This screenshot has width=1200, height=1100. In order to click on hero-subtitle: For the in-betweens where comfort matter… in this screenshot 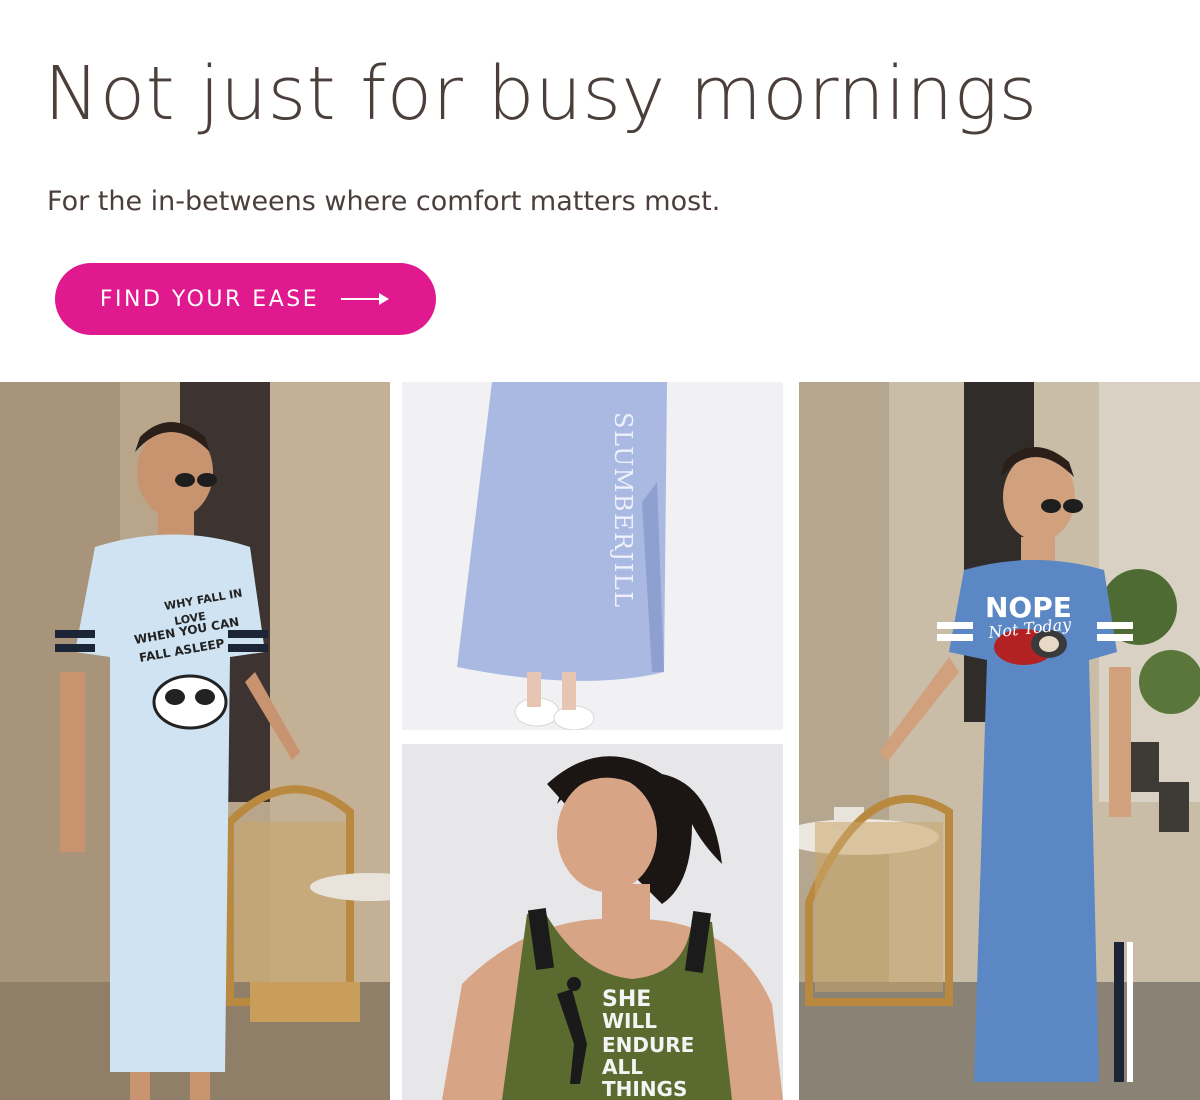, I will do `click(384, 201)`.